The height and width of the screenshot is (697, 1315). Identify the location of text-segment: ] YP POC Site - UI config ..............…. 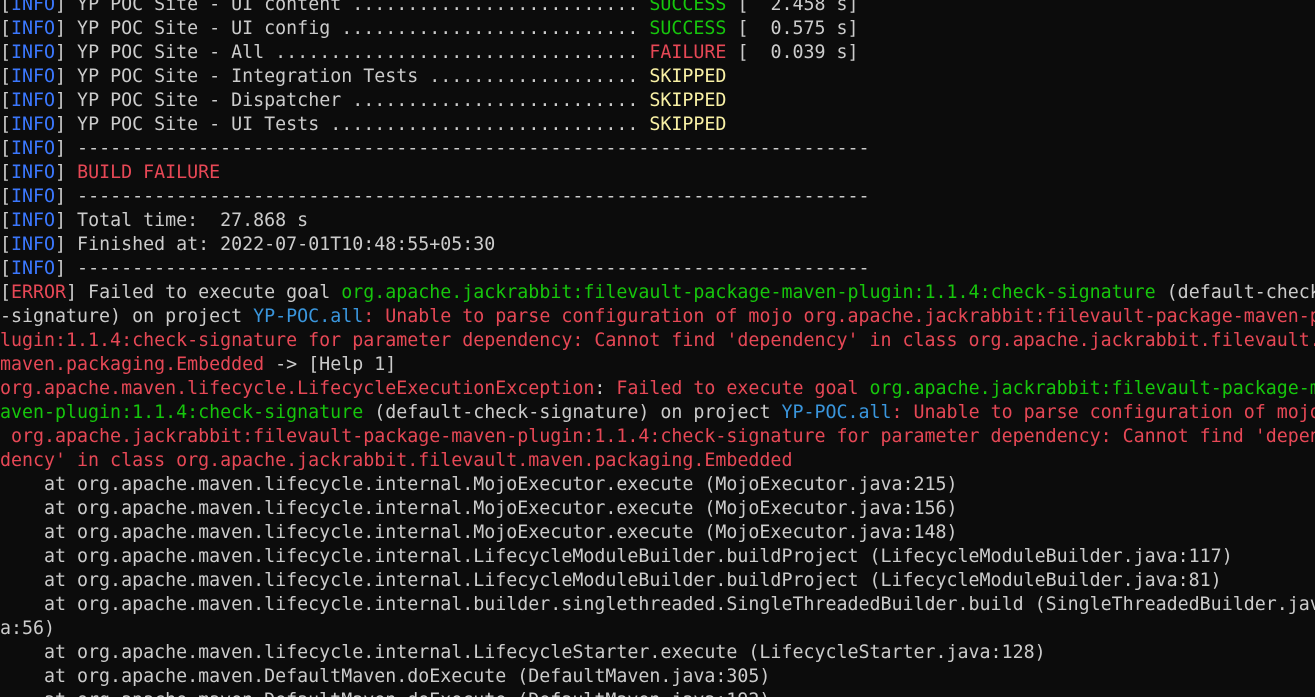
(352, 28).